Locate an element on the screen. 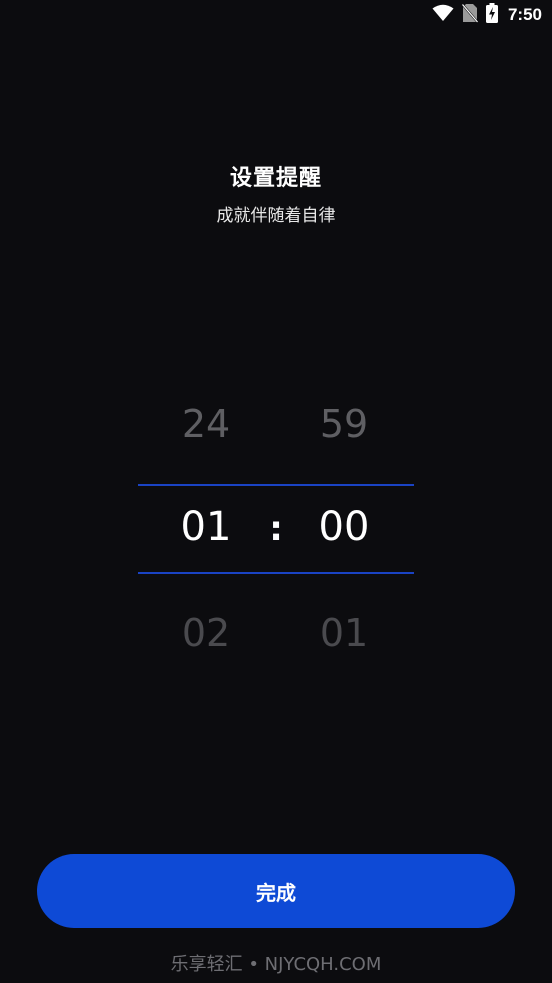 The width and height of the screenshot is (552, 983). minute-previous: 59 is located at coordinates (344, 424).